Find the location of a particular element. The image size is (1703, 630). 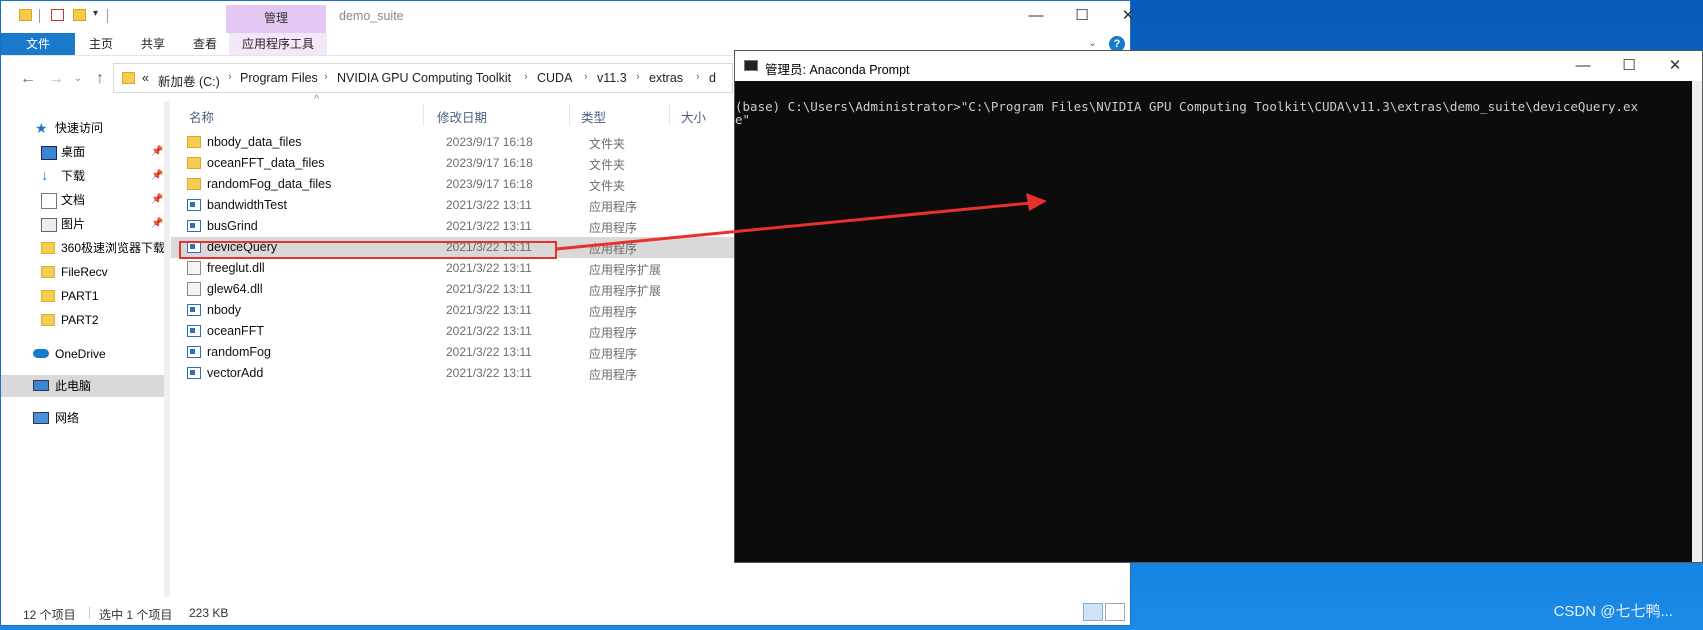

arrow-shaft is located at coordinates (793, 226).